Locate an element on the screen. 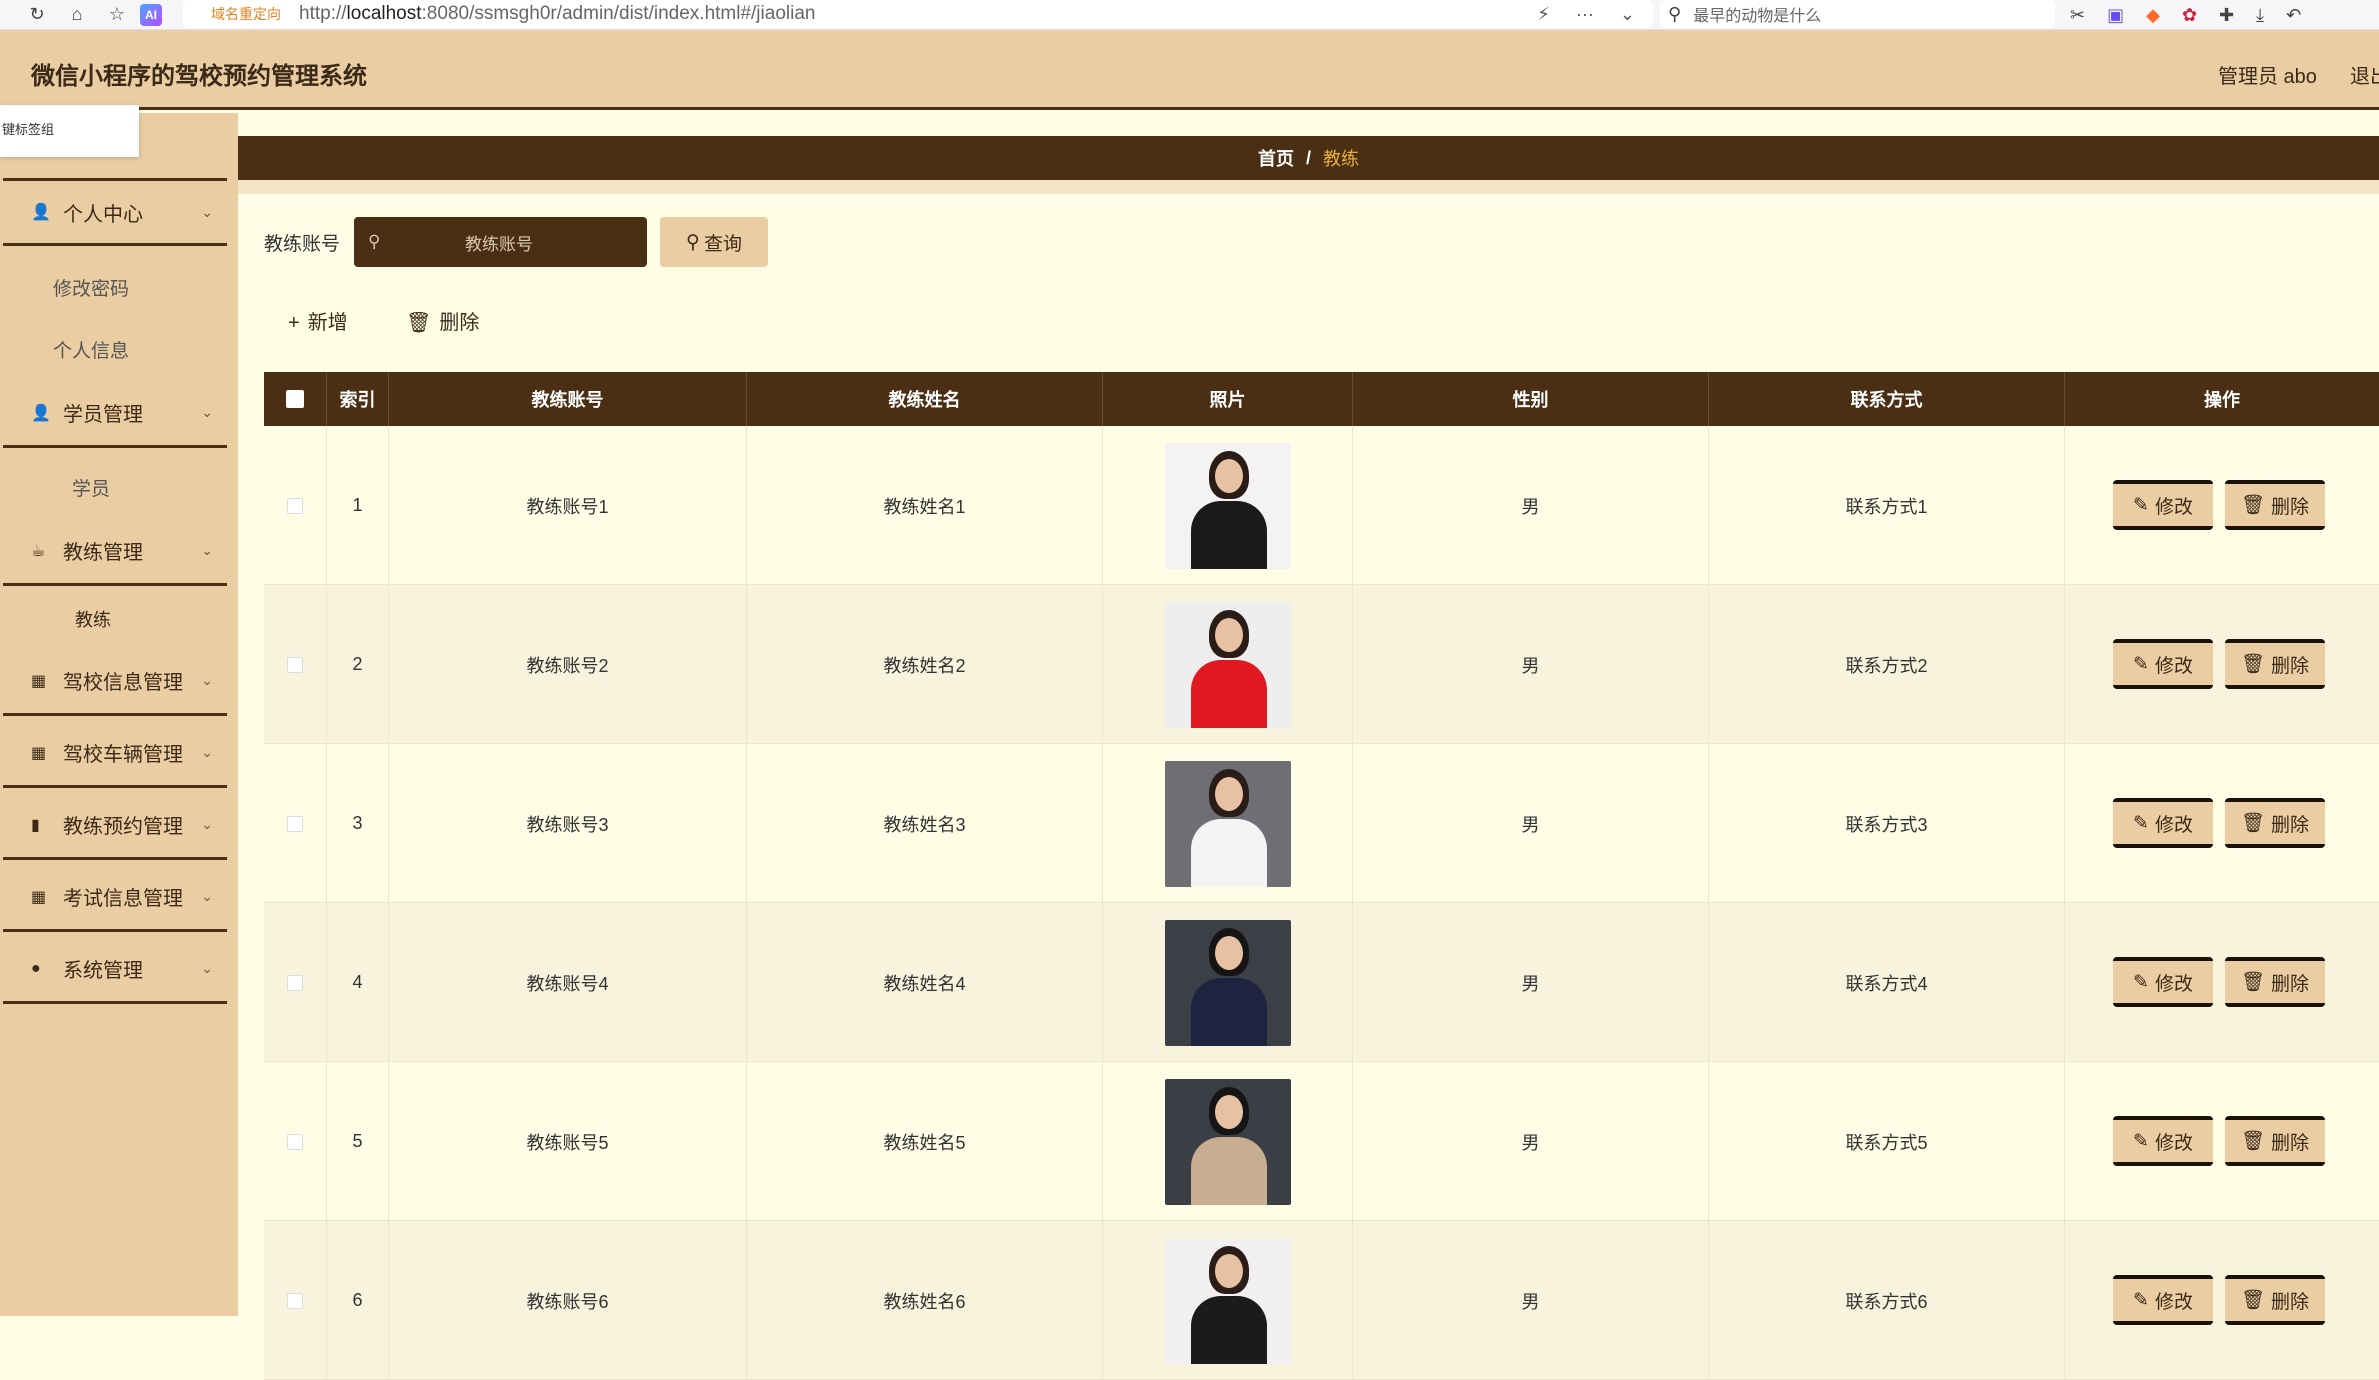  game-icon: ◆ is located at coordinates (2153, 15).